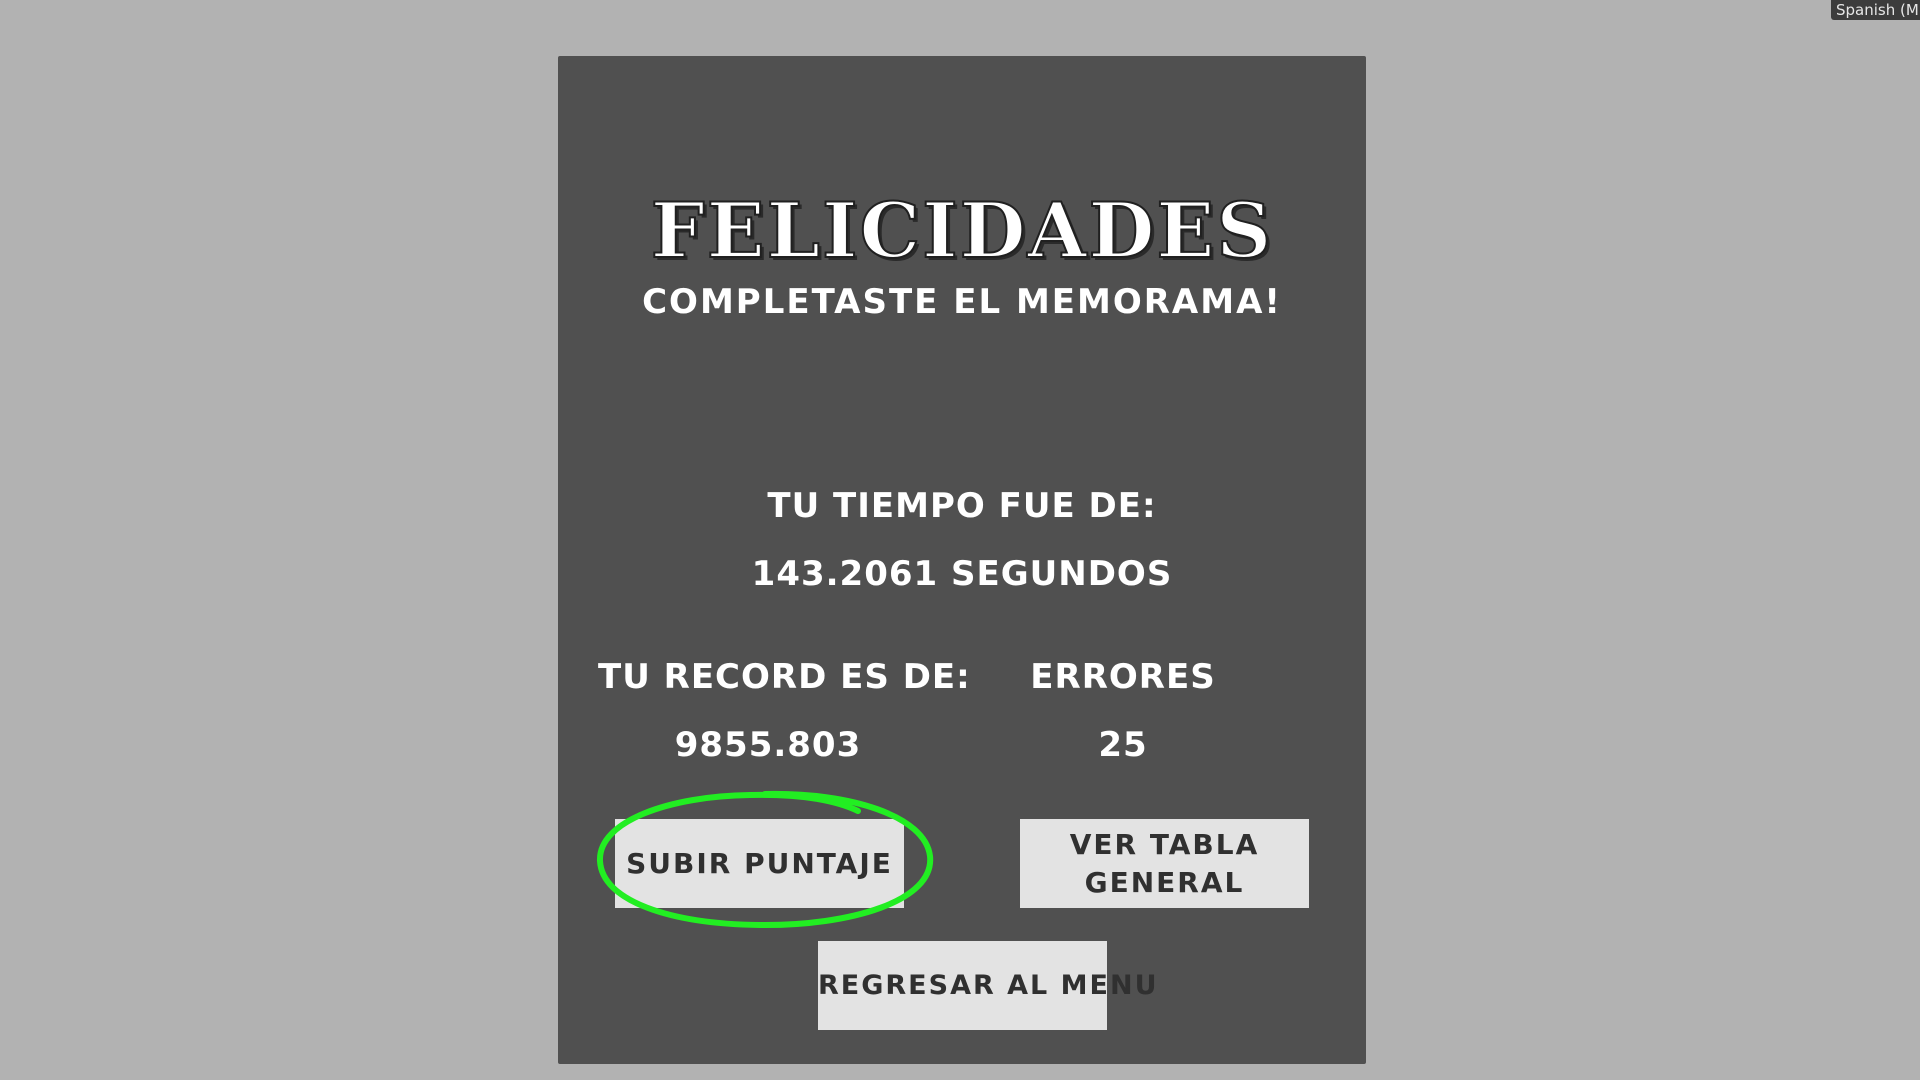  I want to click on back-to-menu-button: Regresar al Menu, so click(987, 985).